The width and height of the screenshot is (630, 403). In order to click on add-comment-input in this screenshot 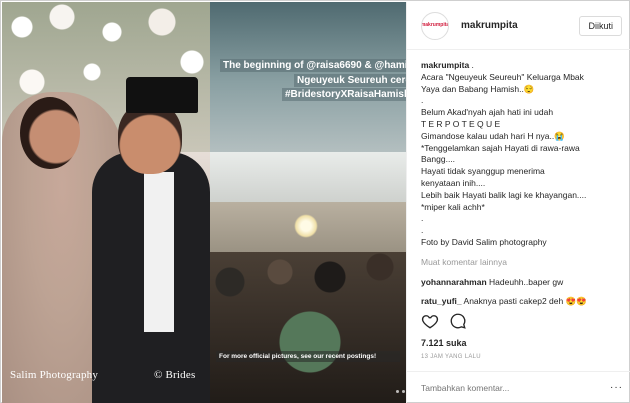, I will do `click(515, 387)`.